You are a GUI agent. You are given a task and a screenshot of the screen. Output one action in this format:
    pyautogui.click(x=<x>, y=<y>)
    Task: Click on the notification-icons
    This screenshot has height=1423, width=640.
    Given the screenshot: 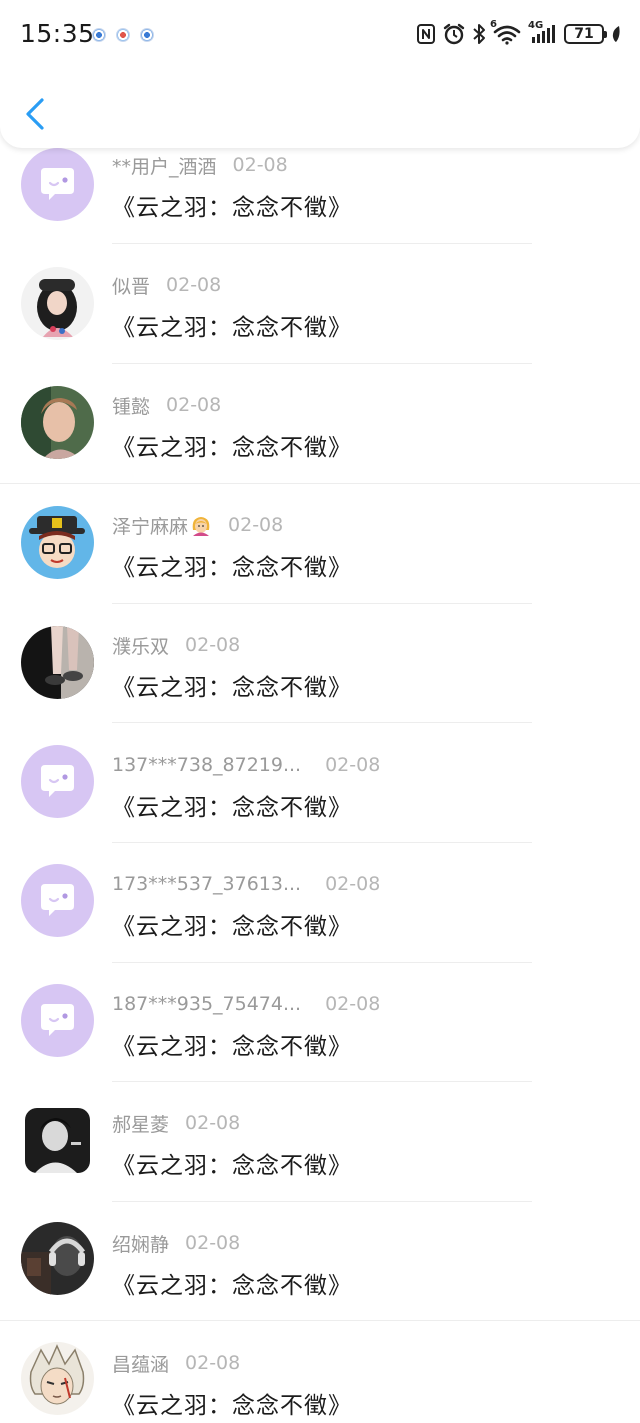 What is the action you would take?
    pyautogui.click(x=123, y=35)
    